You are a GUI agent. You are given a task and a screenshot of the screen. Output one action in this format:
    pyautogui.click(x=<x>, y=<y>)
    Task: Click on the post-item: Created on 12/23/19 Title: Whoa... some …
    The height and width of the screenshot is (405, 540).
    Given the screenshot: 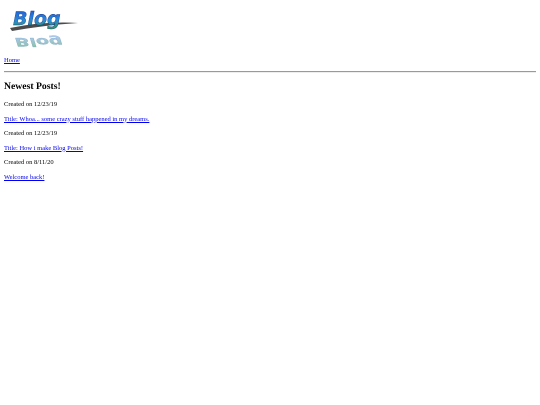 What is the action you would take?
    pyautogui.click(x=76, y=114)
    